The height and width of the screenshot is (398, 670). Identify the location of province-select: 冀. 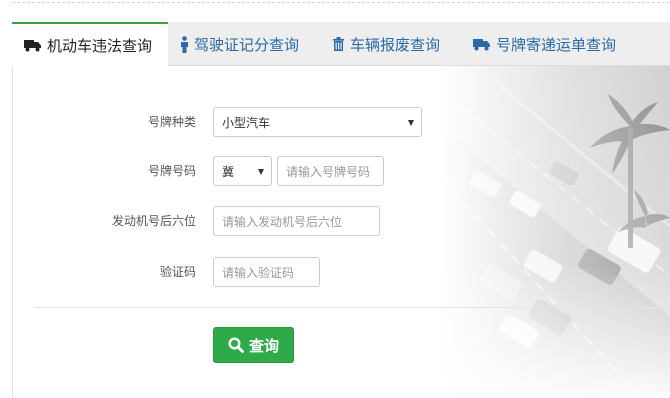
(242, 171).